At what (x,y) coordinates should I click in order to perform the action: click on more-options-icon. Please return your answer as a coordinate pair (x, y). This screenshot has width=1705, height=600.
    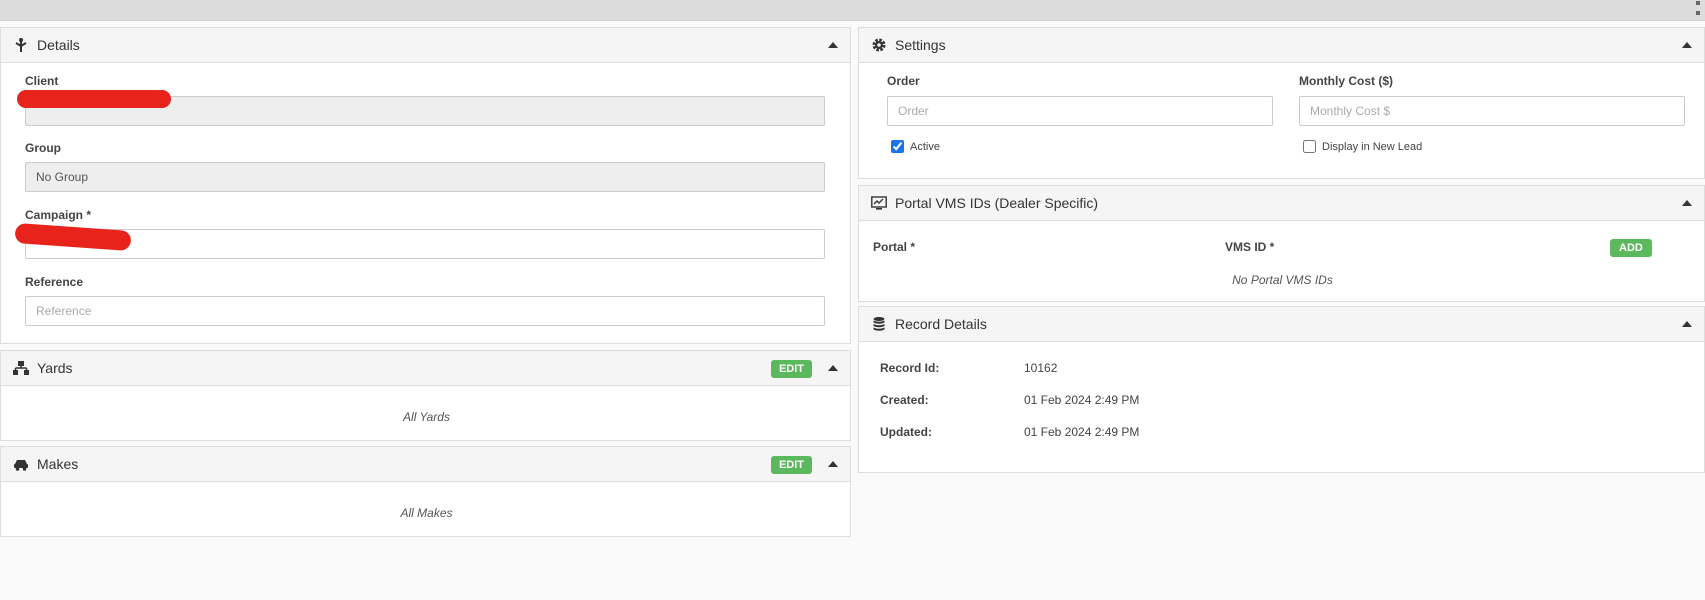
    Looking at the image, I should click on (1699, 8).